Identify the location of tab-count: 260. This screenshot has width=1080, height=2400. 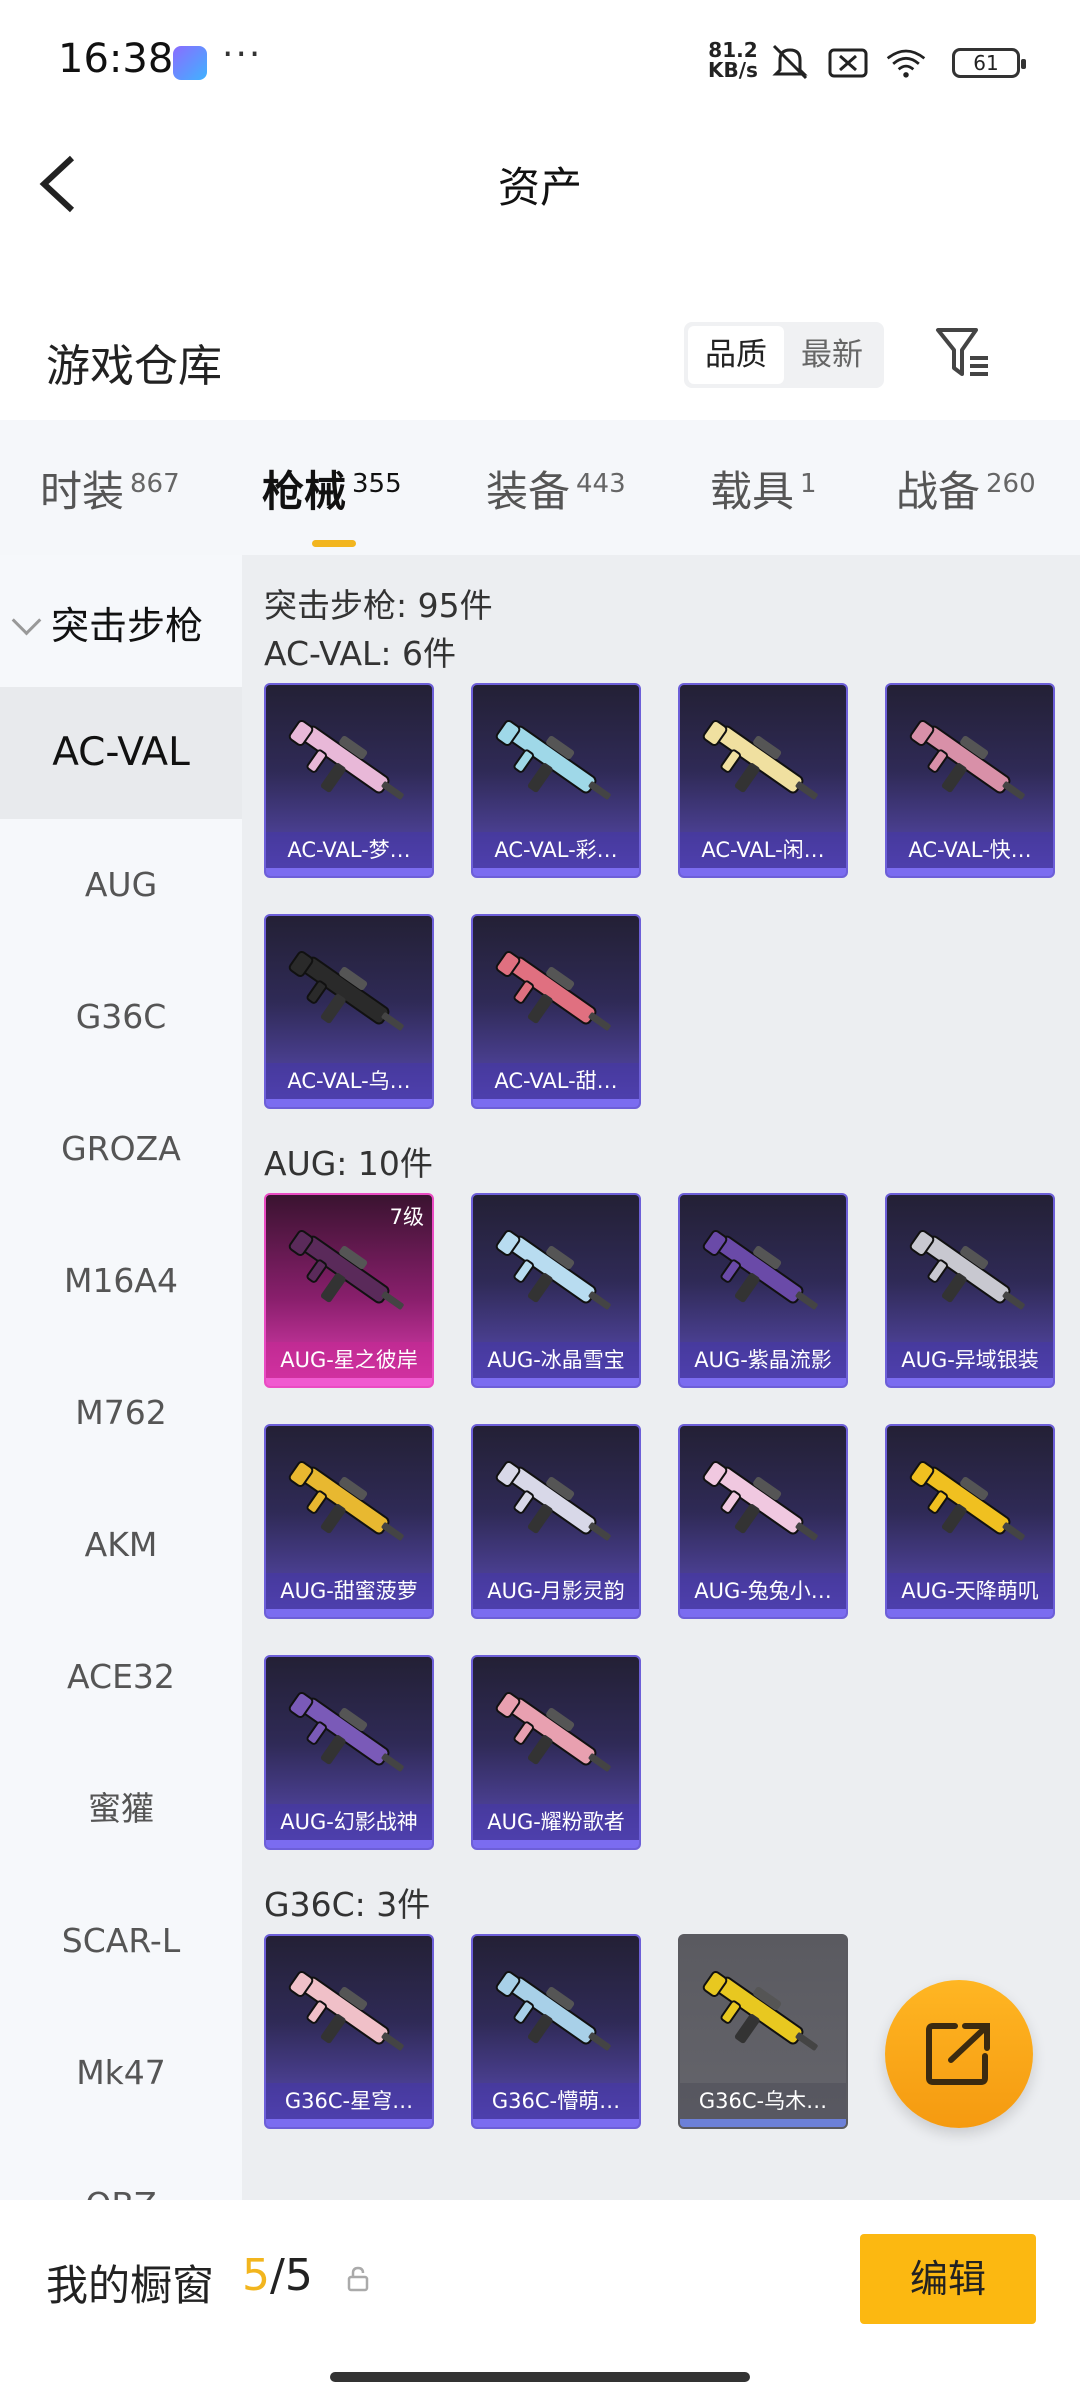
(1011, 484).